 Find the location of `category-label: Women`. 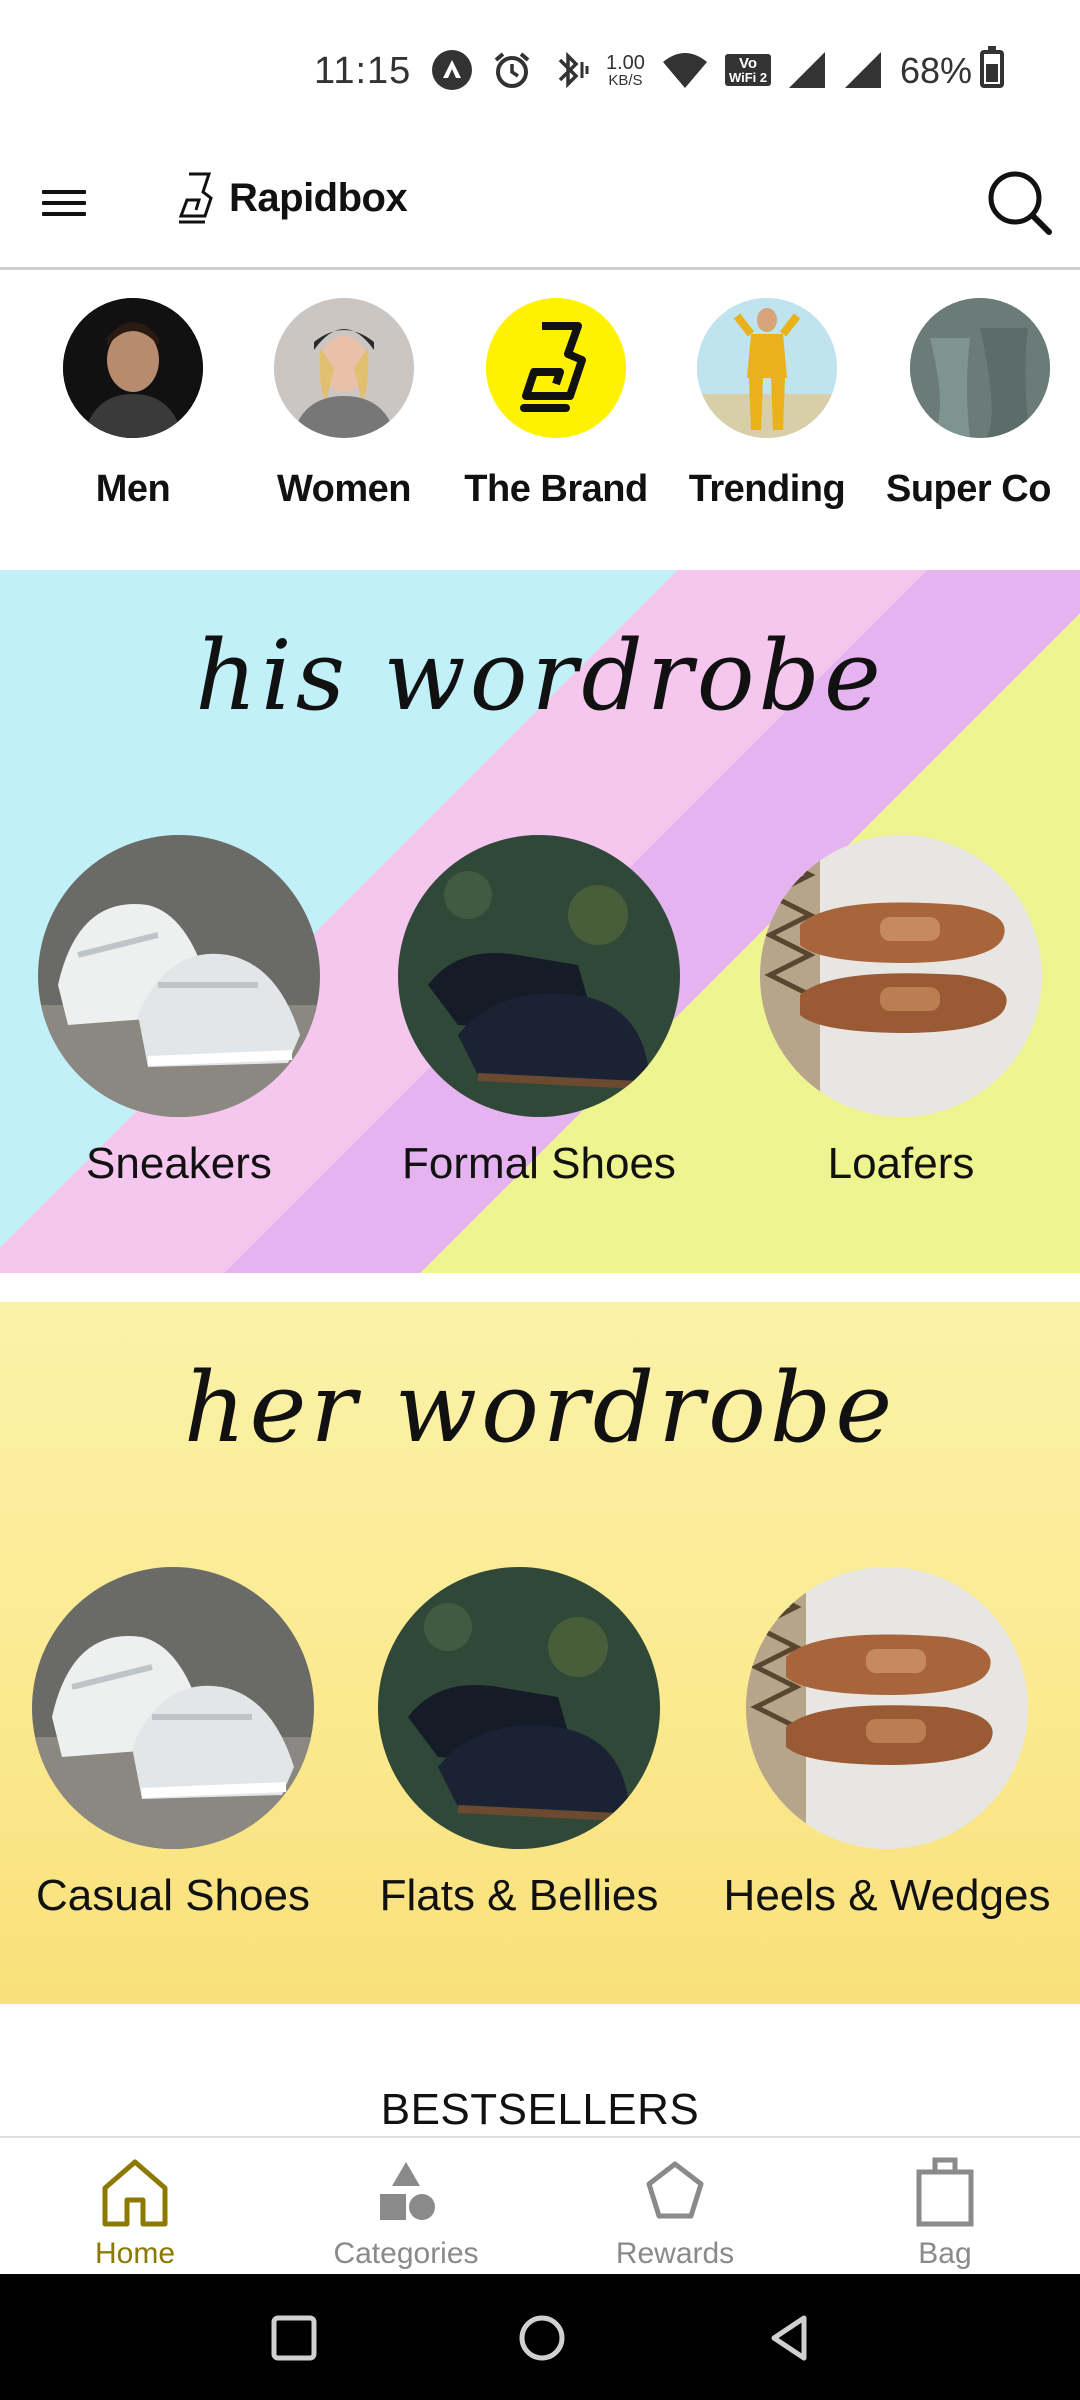

category-label: Women is located at coordinates (344, 489).